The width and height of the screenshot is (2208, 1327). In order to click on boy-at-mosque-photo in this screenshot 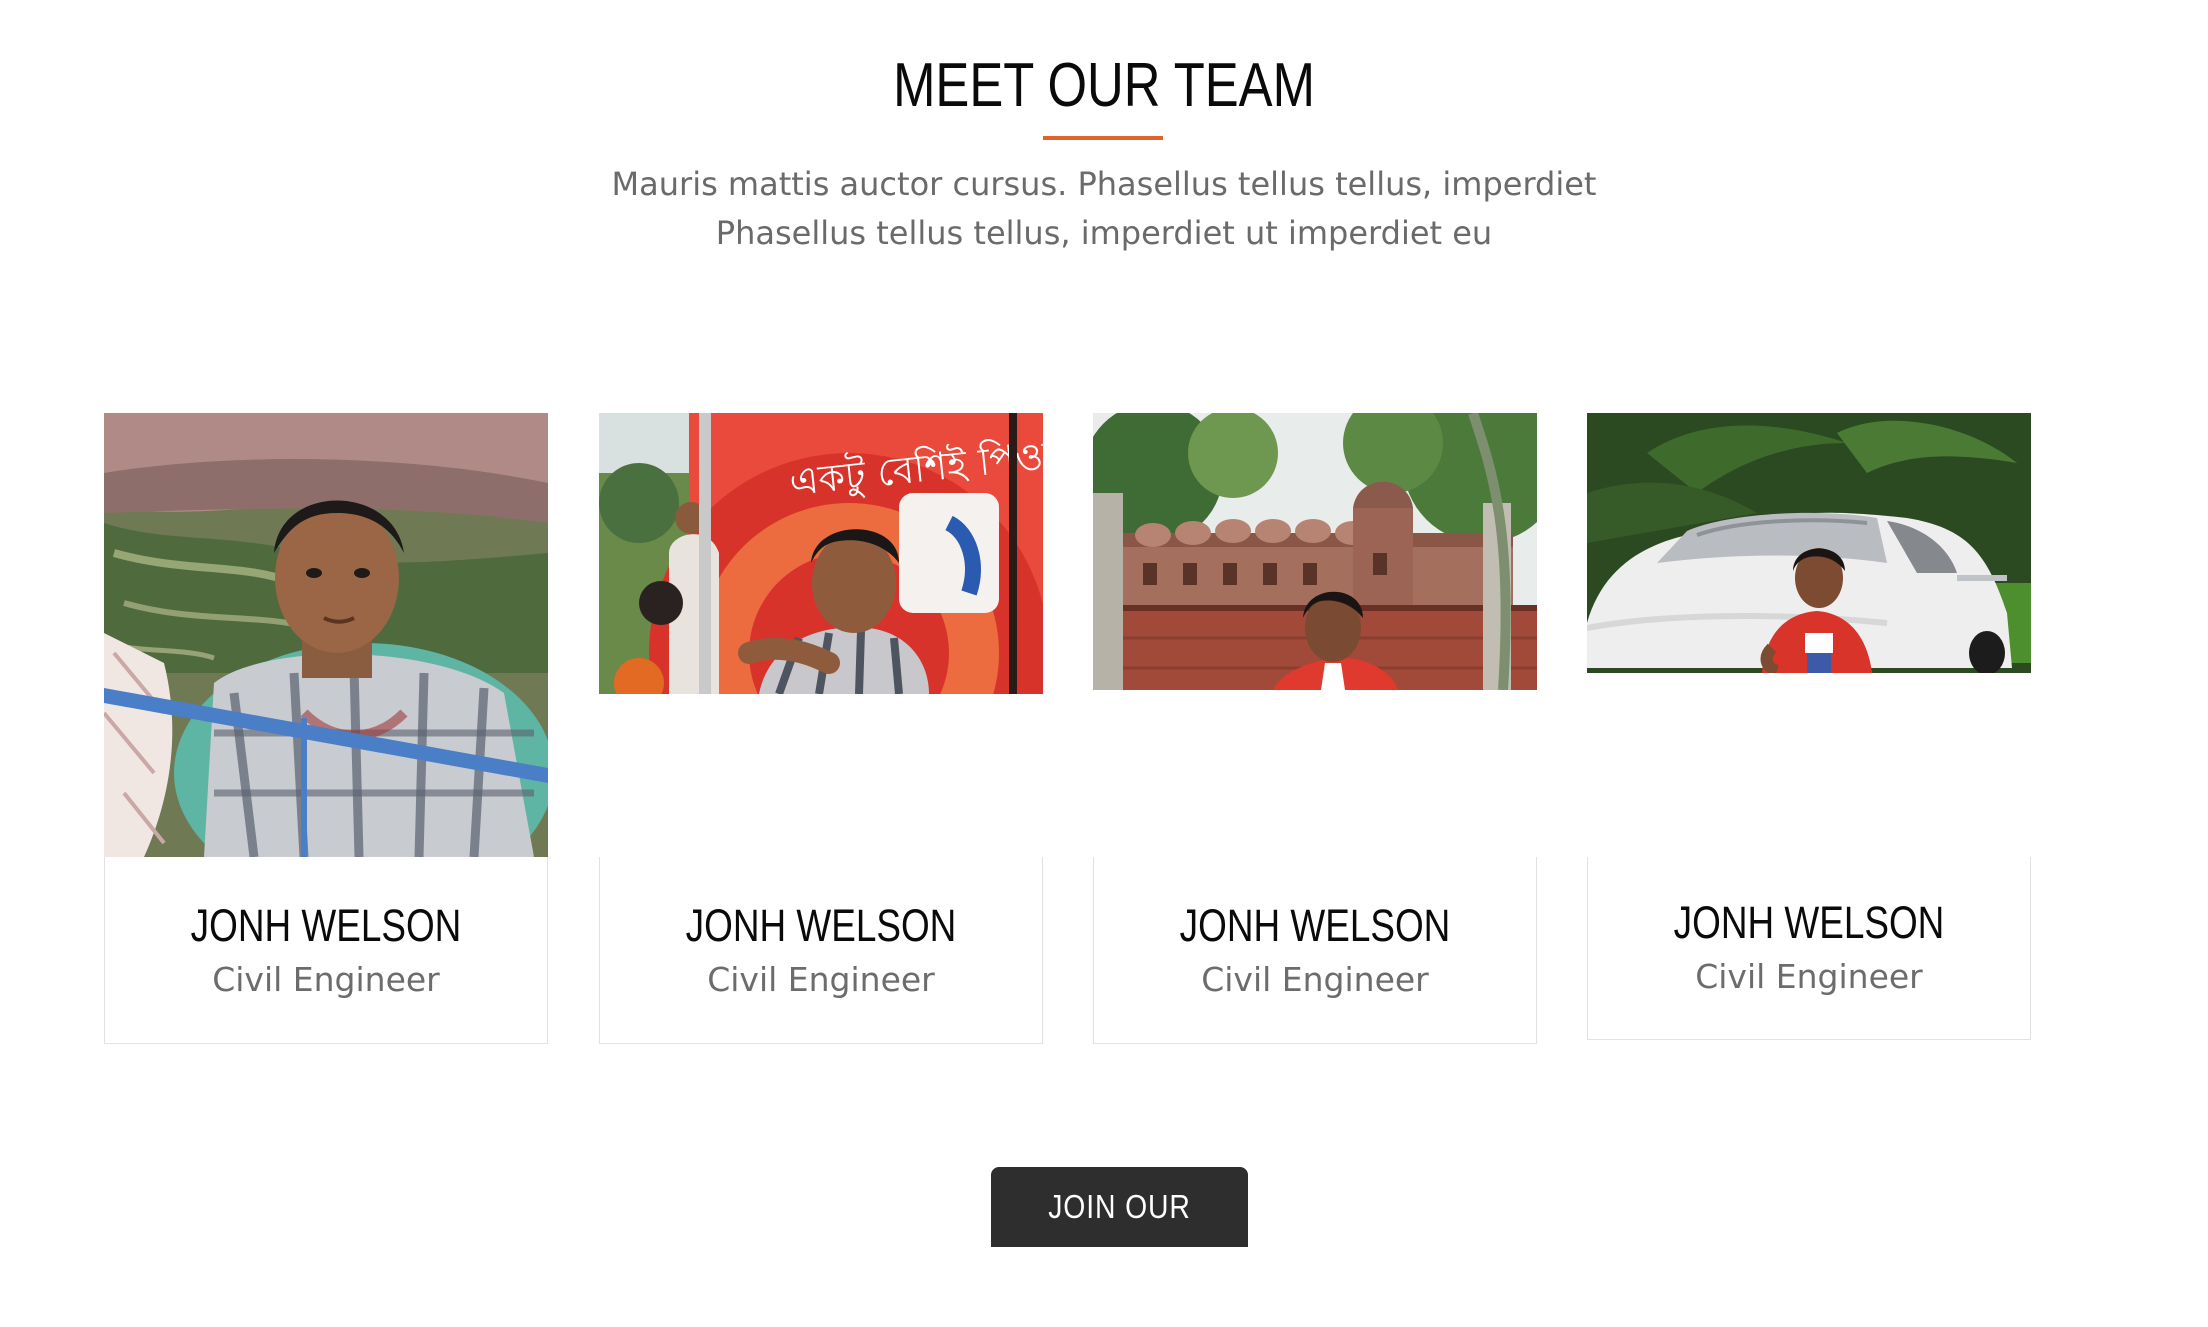, I will do `click(1315, 551)`.